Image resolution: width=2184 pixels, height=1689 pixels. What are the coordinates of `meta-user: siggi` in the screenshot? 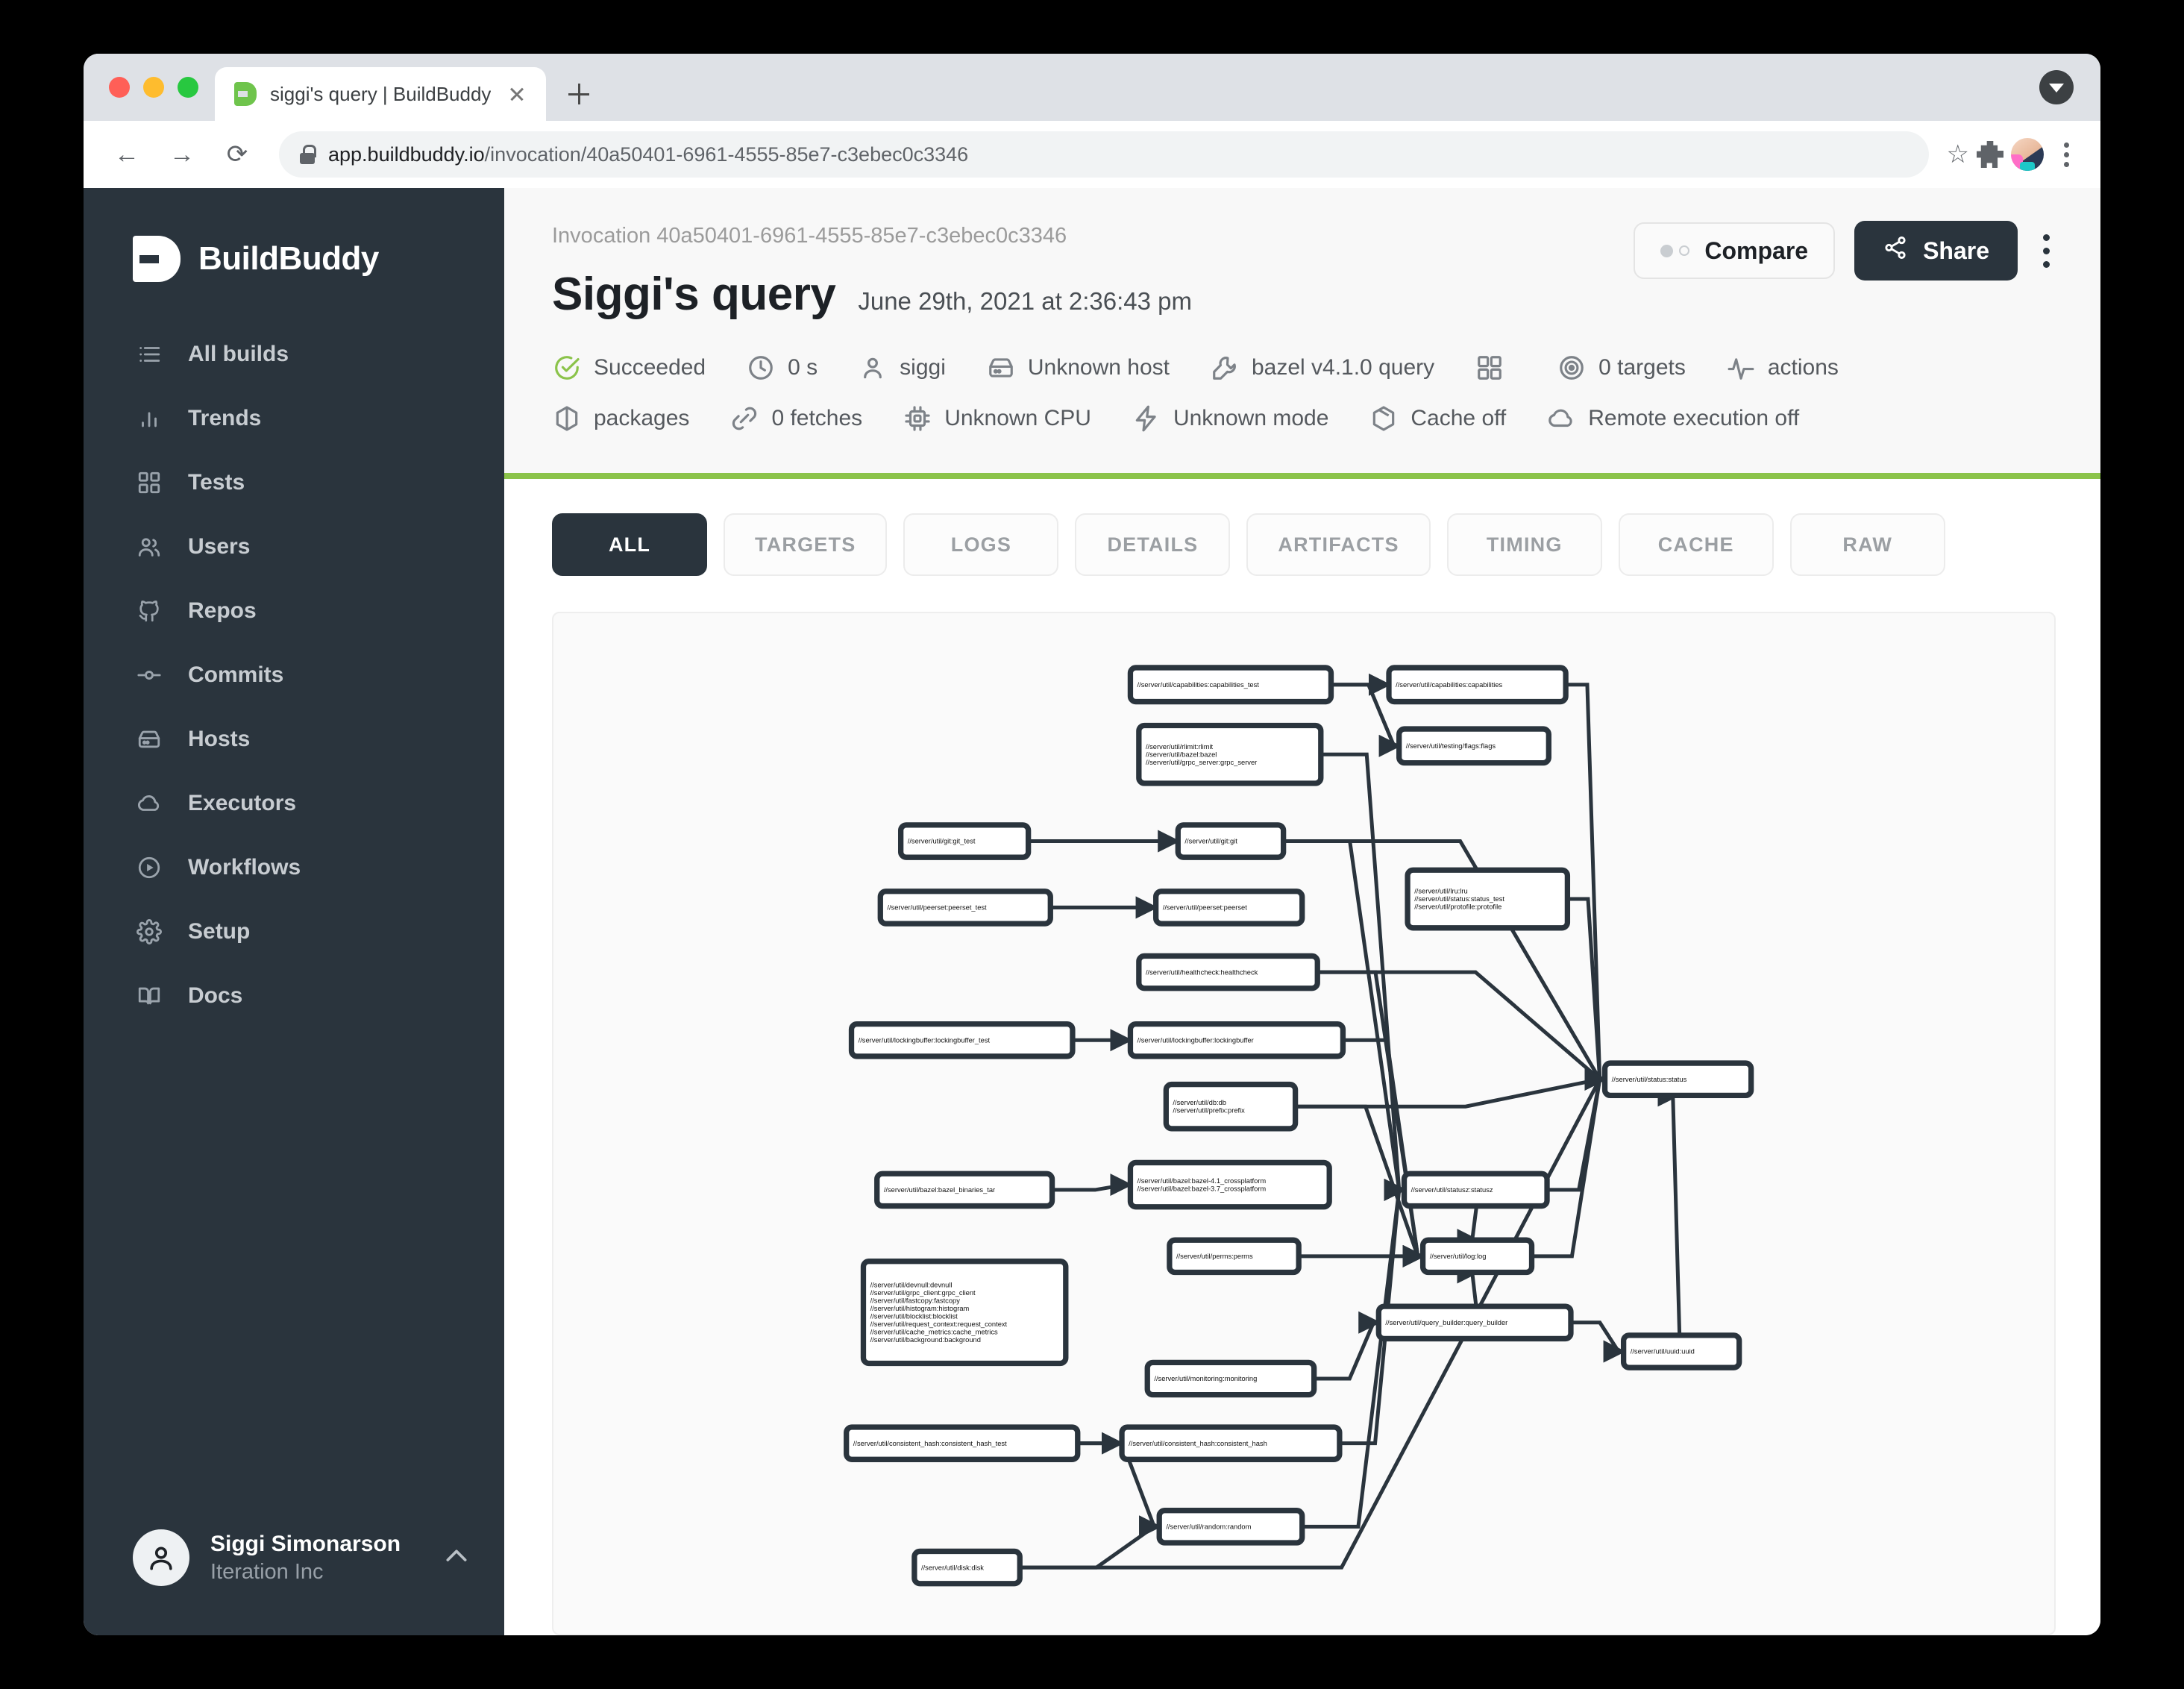 It's located at (902, 367).